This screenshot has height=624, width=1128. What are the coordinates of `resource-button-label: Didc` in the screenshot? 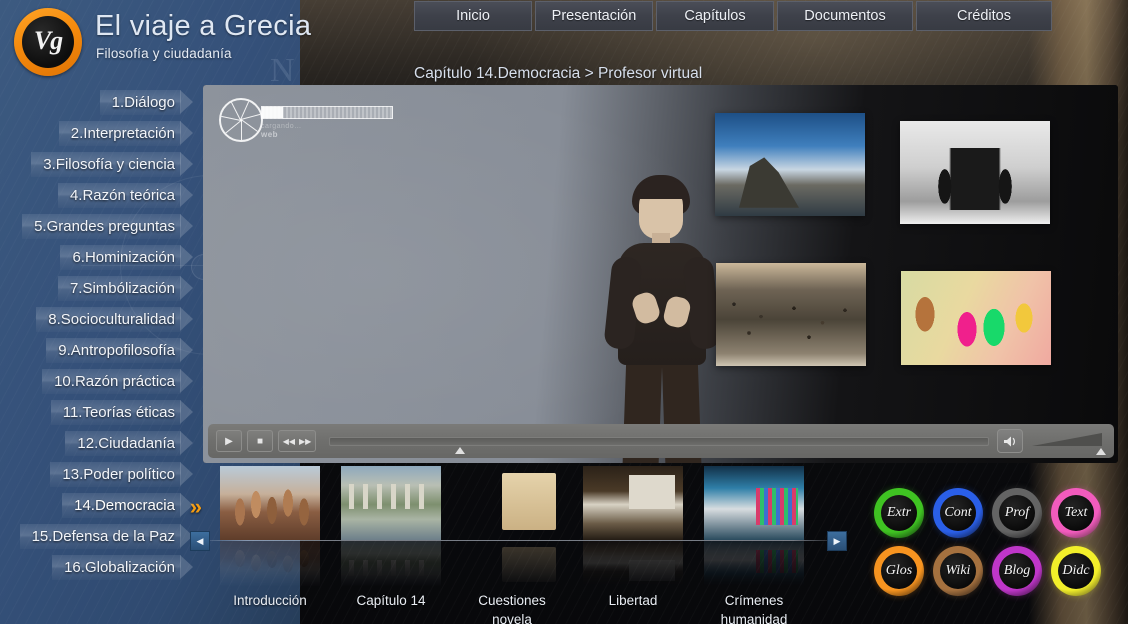 It's located at (1076, 570).